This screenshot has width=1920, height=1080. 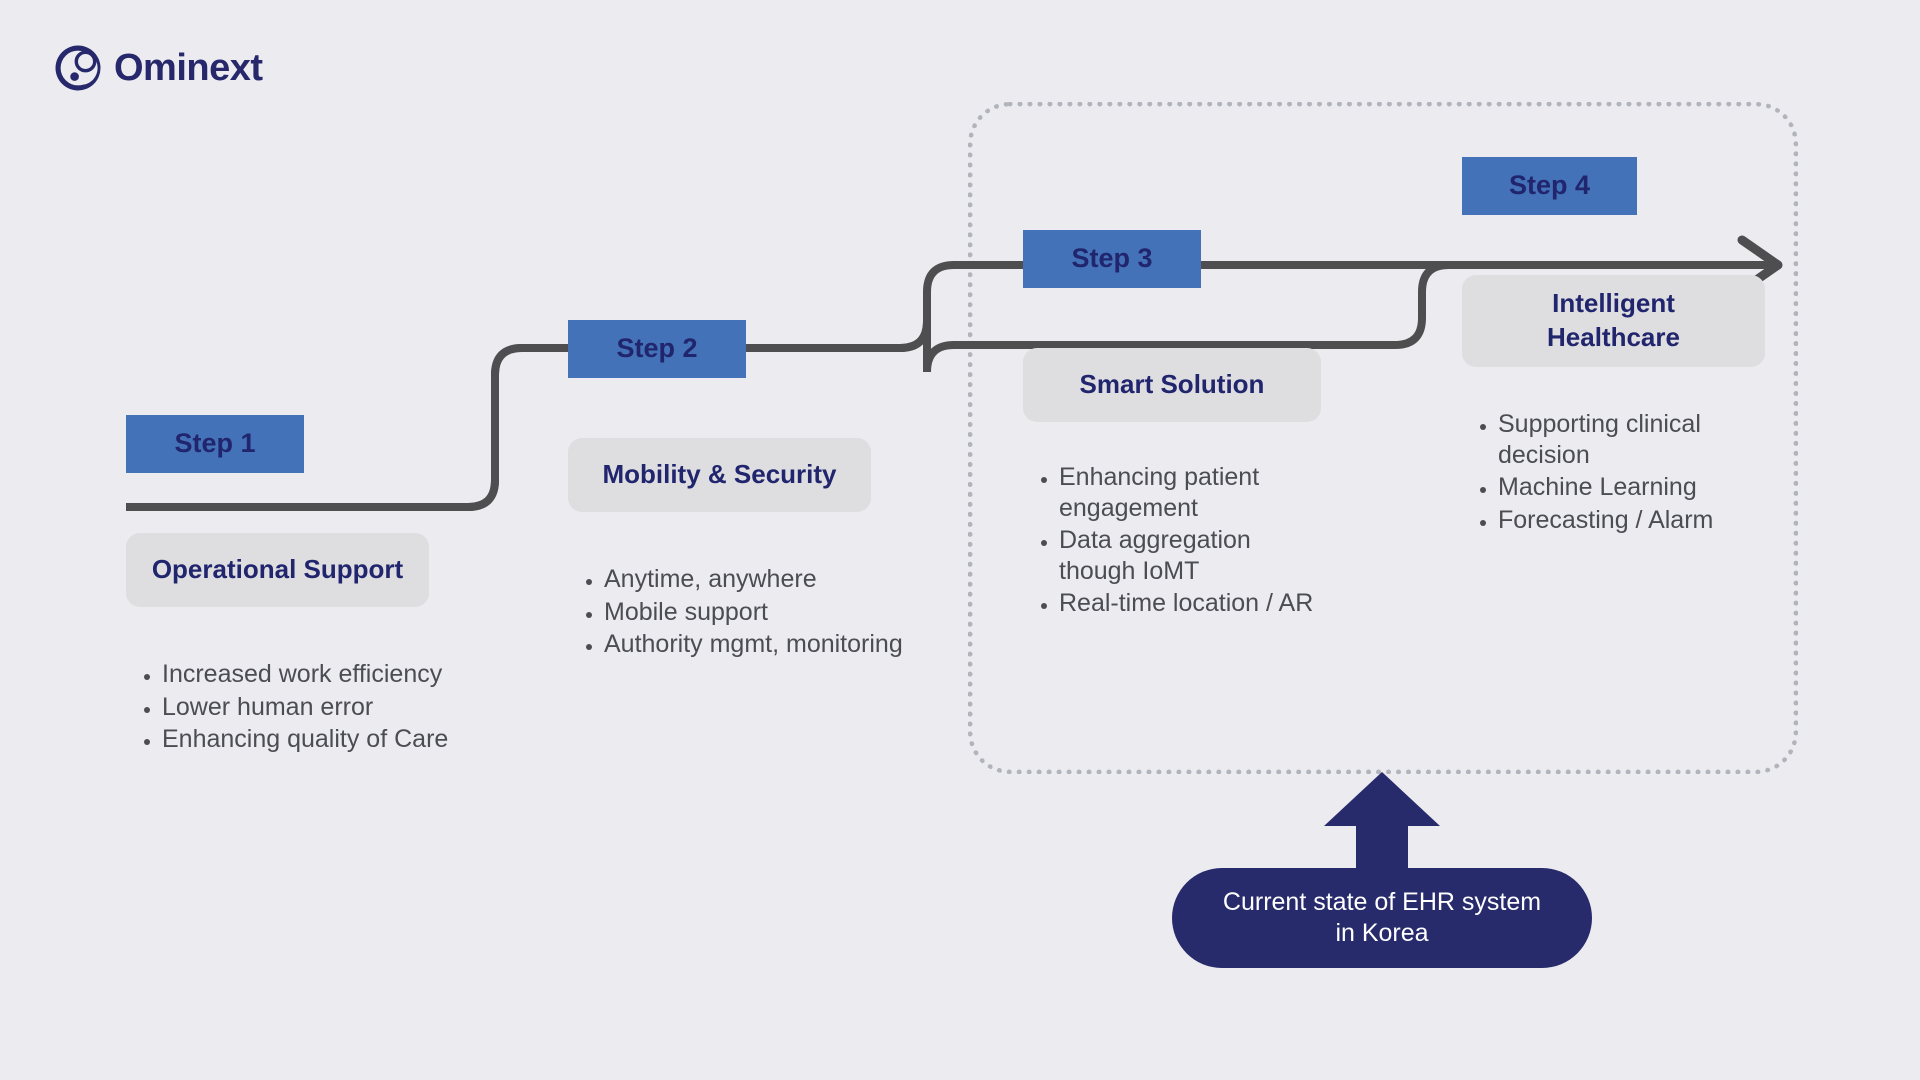 I want to click on callout-label: Current state of EHR system in Korea, so click(x=1382, y=918).